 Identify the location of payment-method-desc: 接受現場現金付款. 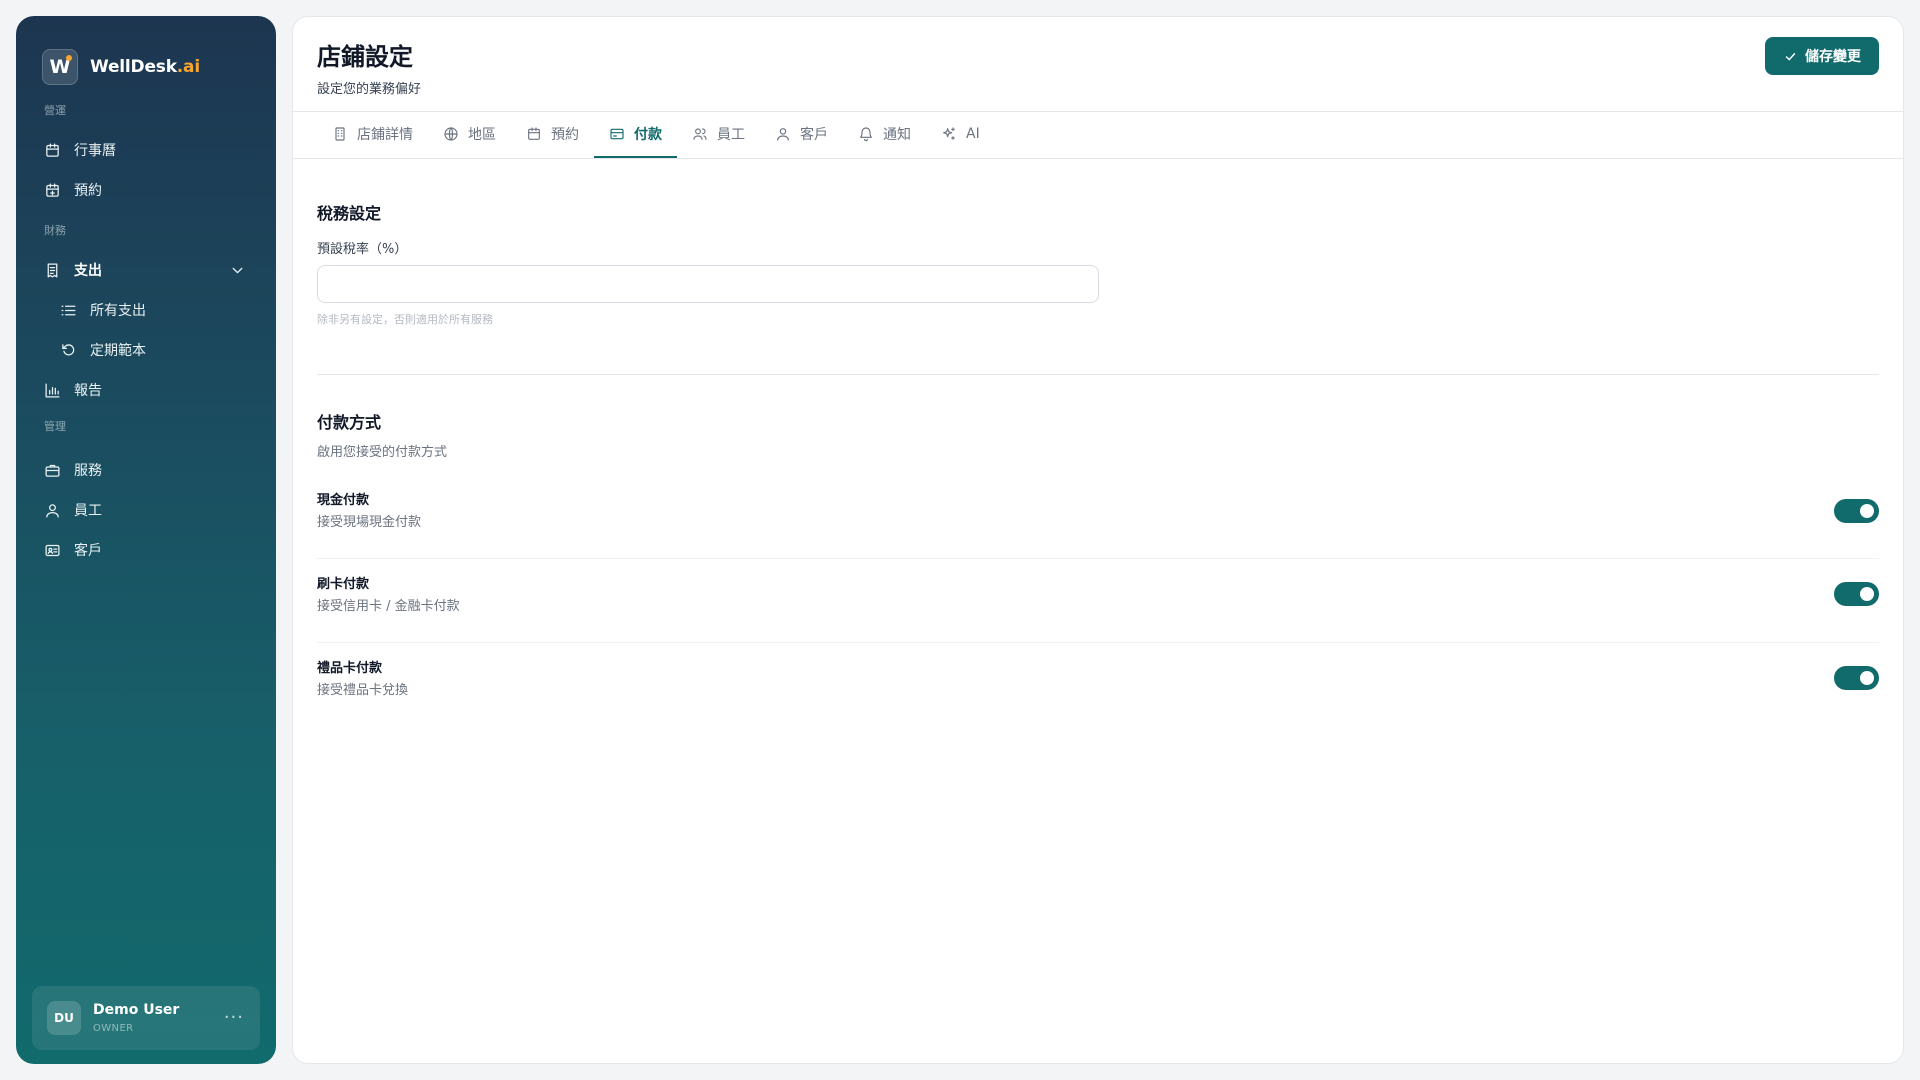
(369, 522).